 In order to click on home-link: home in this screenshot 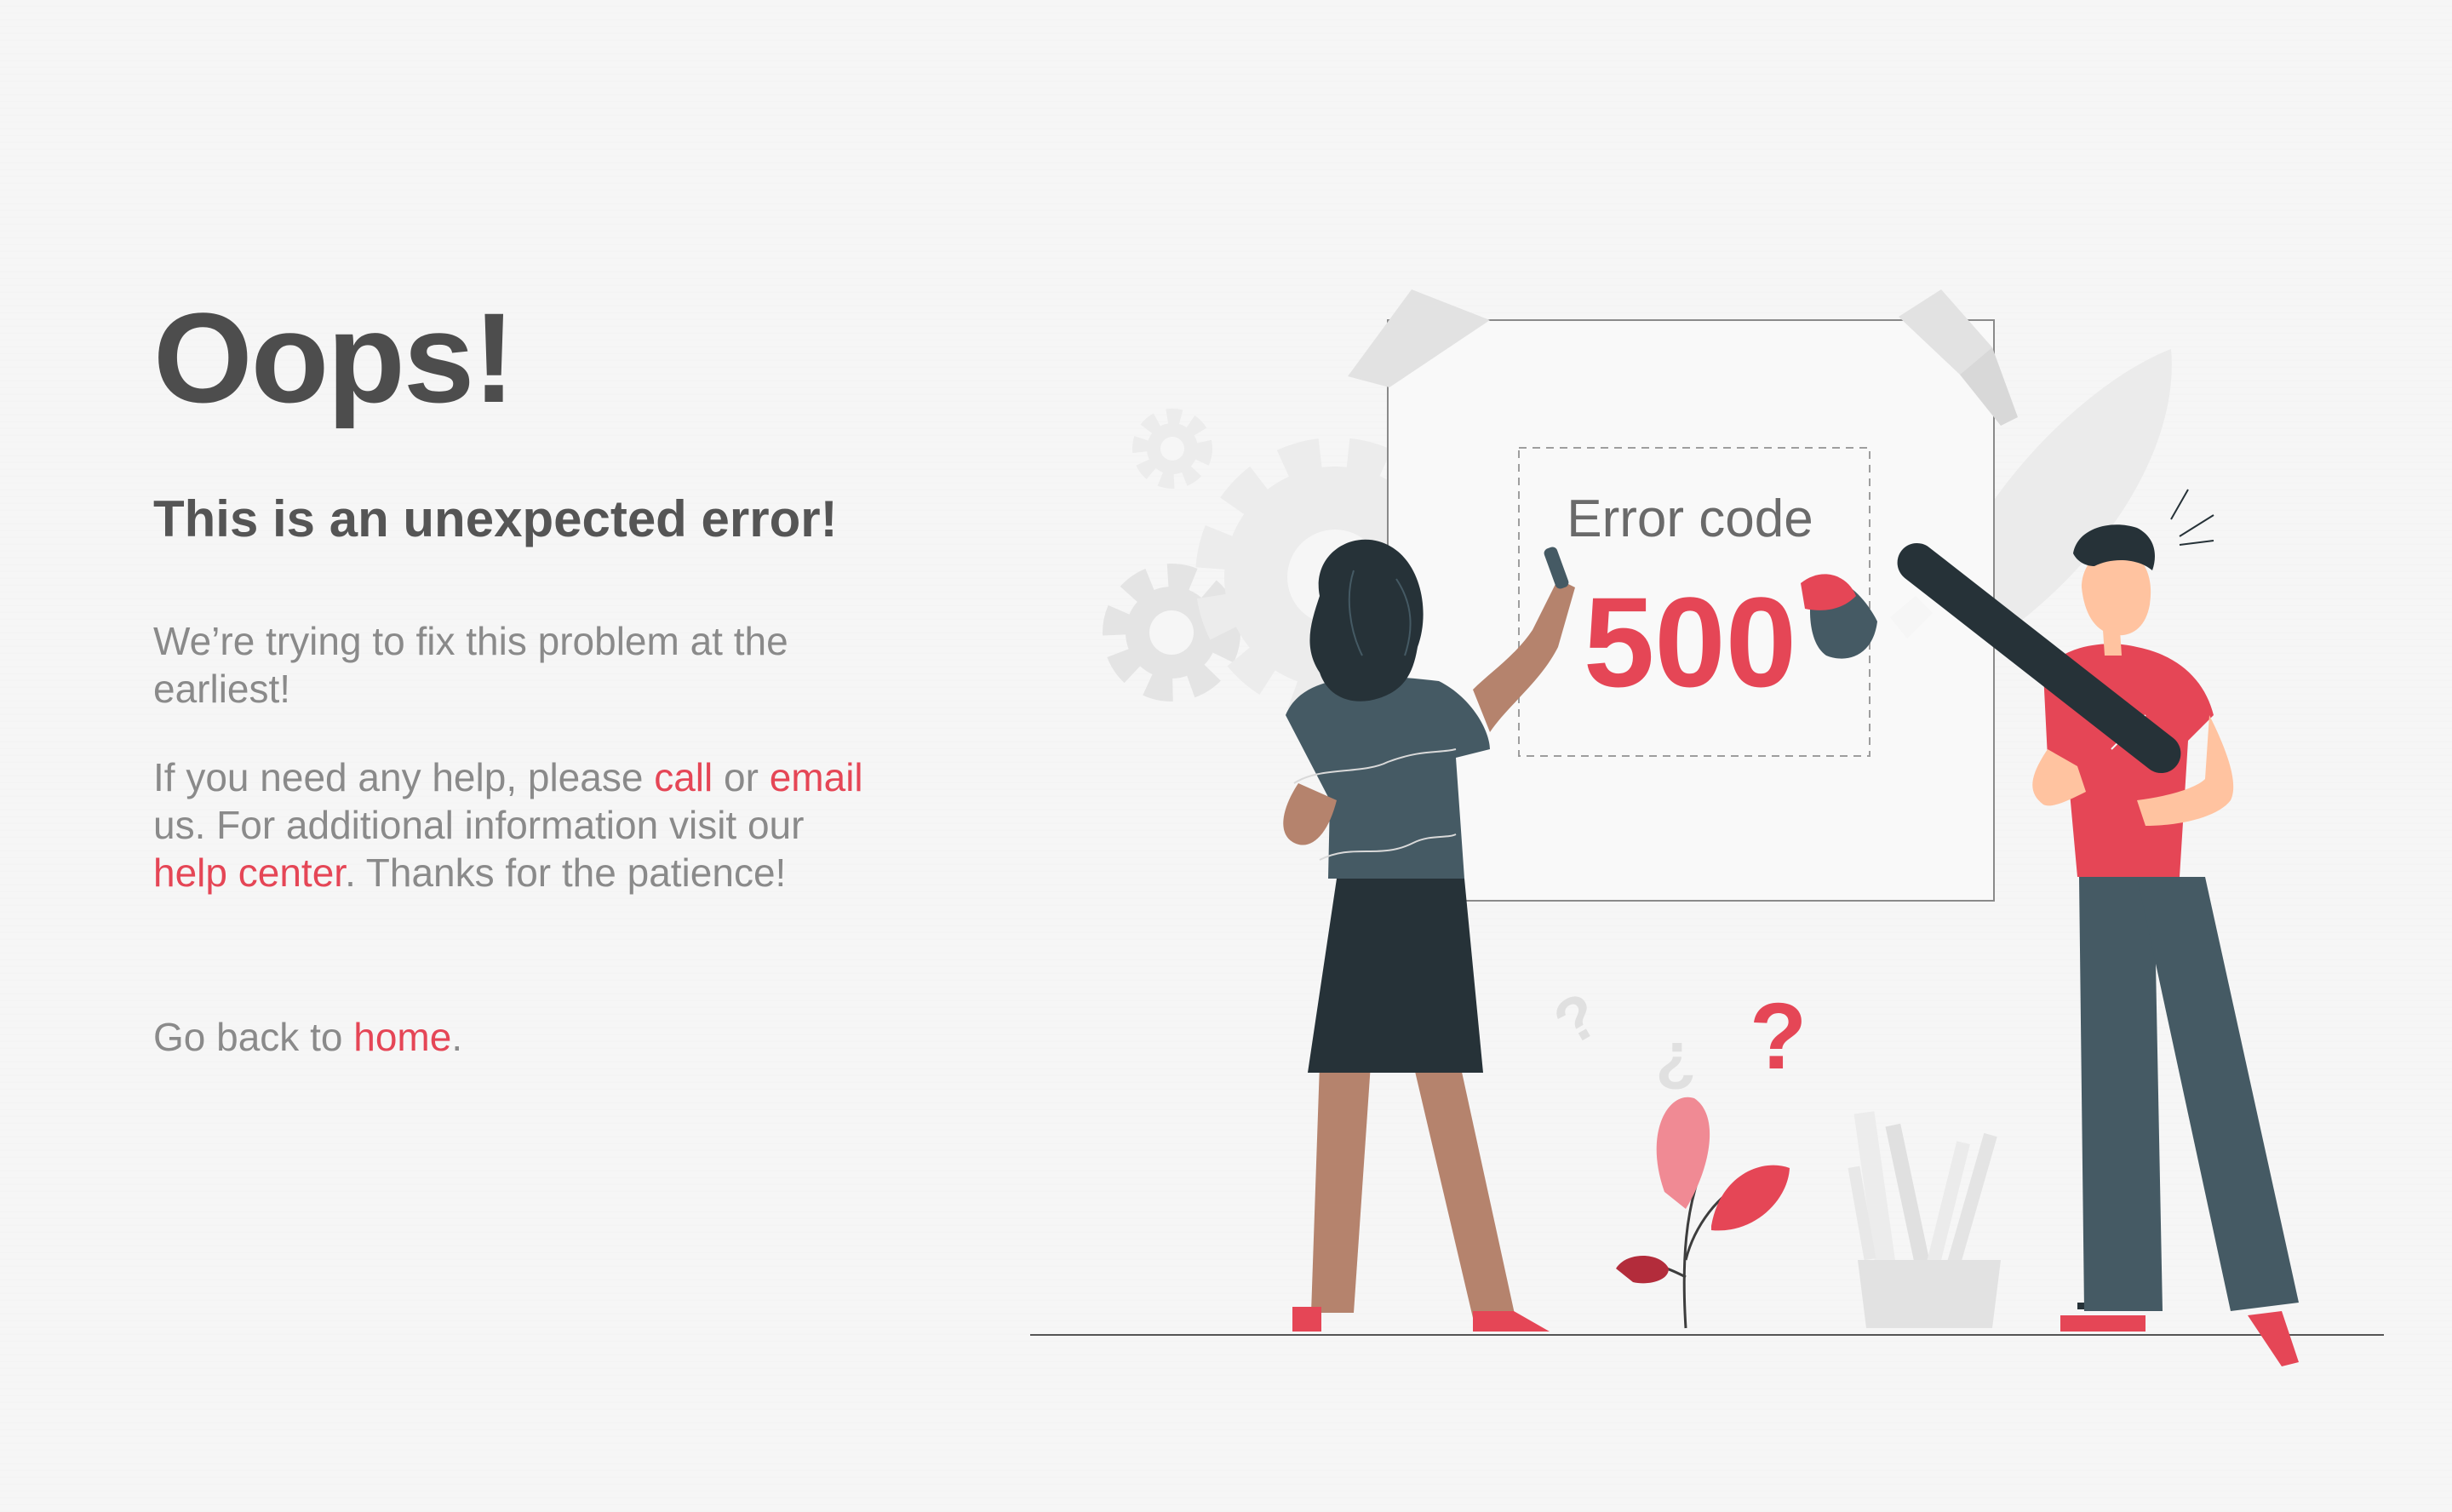, I will do `click(402, 1037)`.